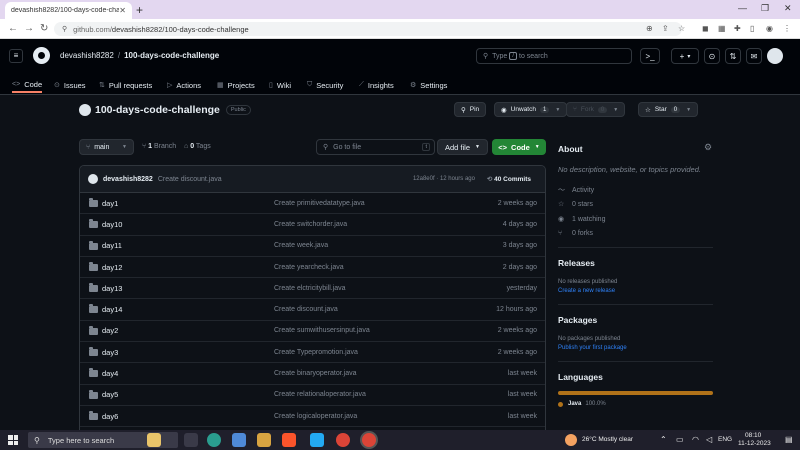 This screenshot has width=800, height=450. Describe the element at coordinates (462, 147) in the screenshot. I see `add-file-button: Add file ▼` at that location.